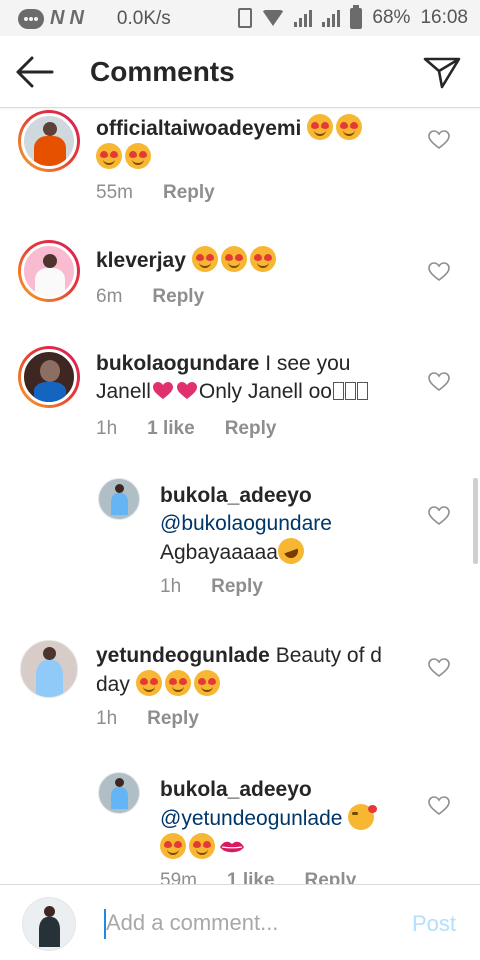 The height and width of the screenshot is (960, 480). I want to click on kiss-mark-icon, so click(232, 847).